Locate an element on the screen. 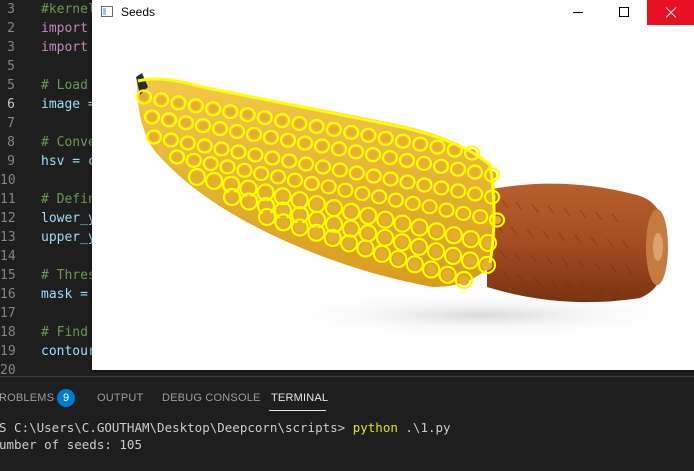 The height and width of the screenshot is (471, 694). line-number: 7 is located at coordinates (11, 123).